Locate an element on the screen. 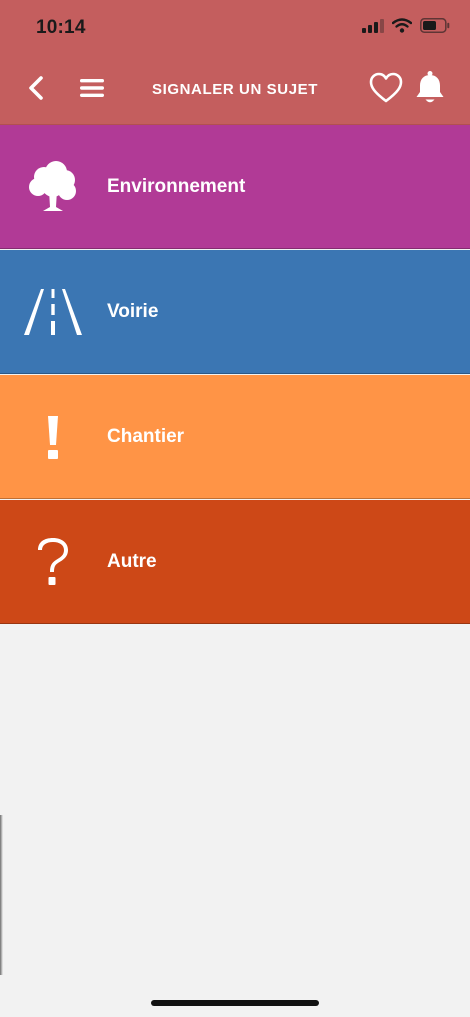  screen-edge-shadow is located at coordinates (1, 895).